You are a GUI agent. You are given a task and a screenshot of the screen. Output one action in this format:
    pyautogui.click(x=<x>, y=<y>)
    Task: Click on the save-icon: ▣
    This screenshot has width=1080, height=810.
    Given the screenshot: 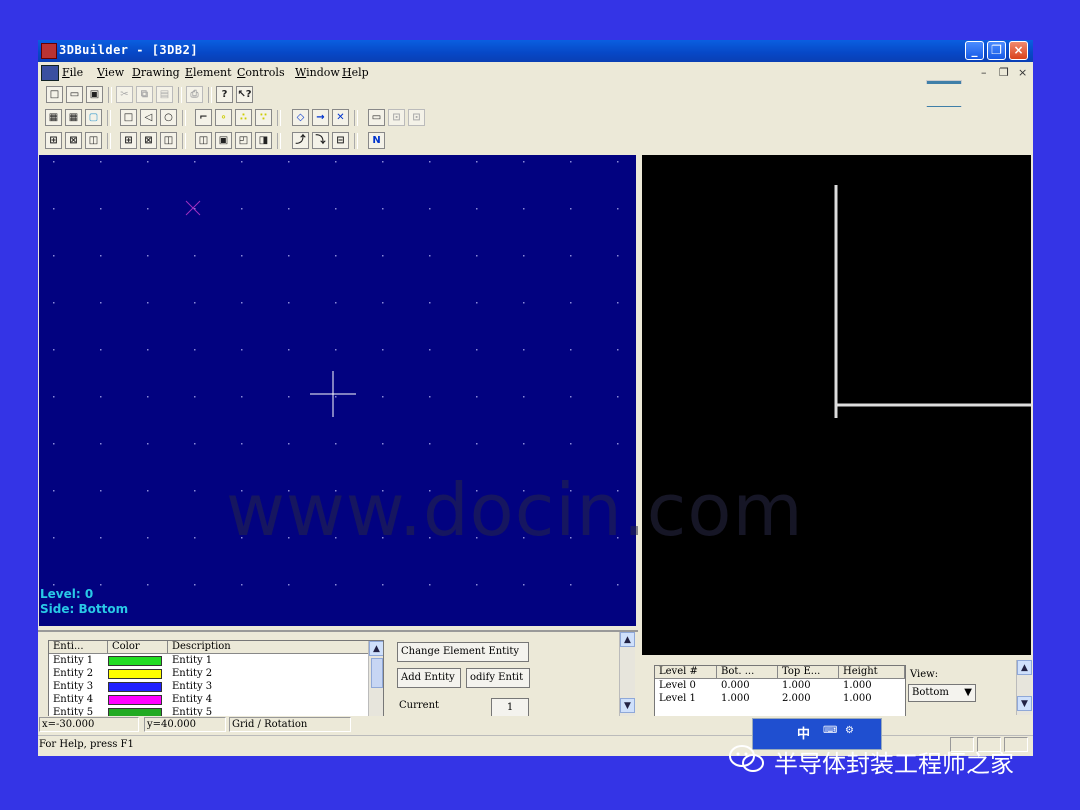 What is the action you would take?
    pyautogui.click(x=94, y=94)
    